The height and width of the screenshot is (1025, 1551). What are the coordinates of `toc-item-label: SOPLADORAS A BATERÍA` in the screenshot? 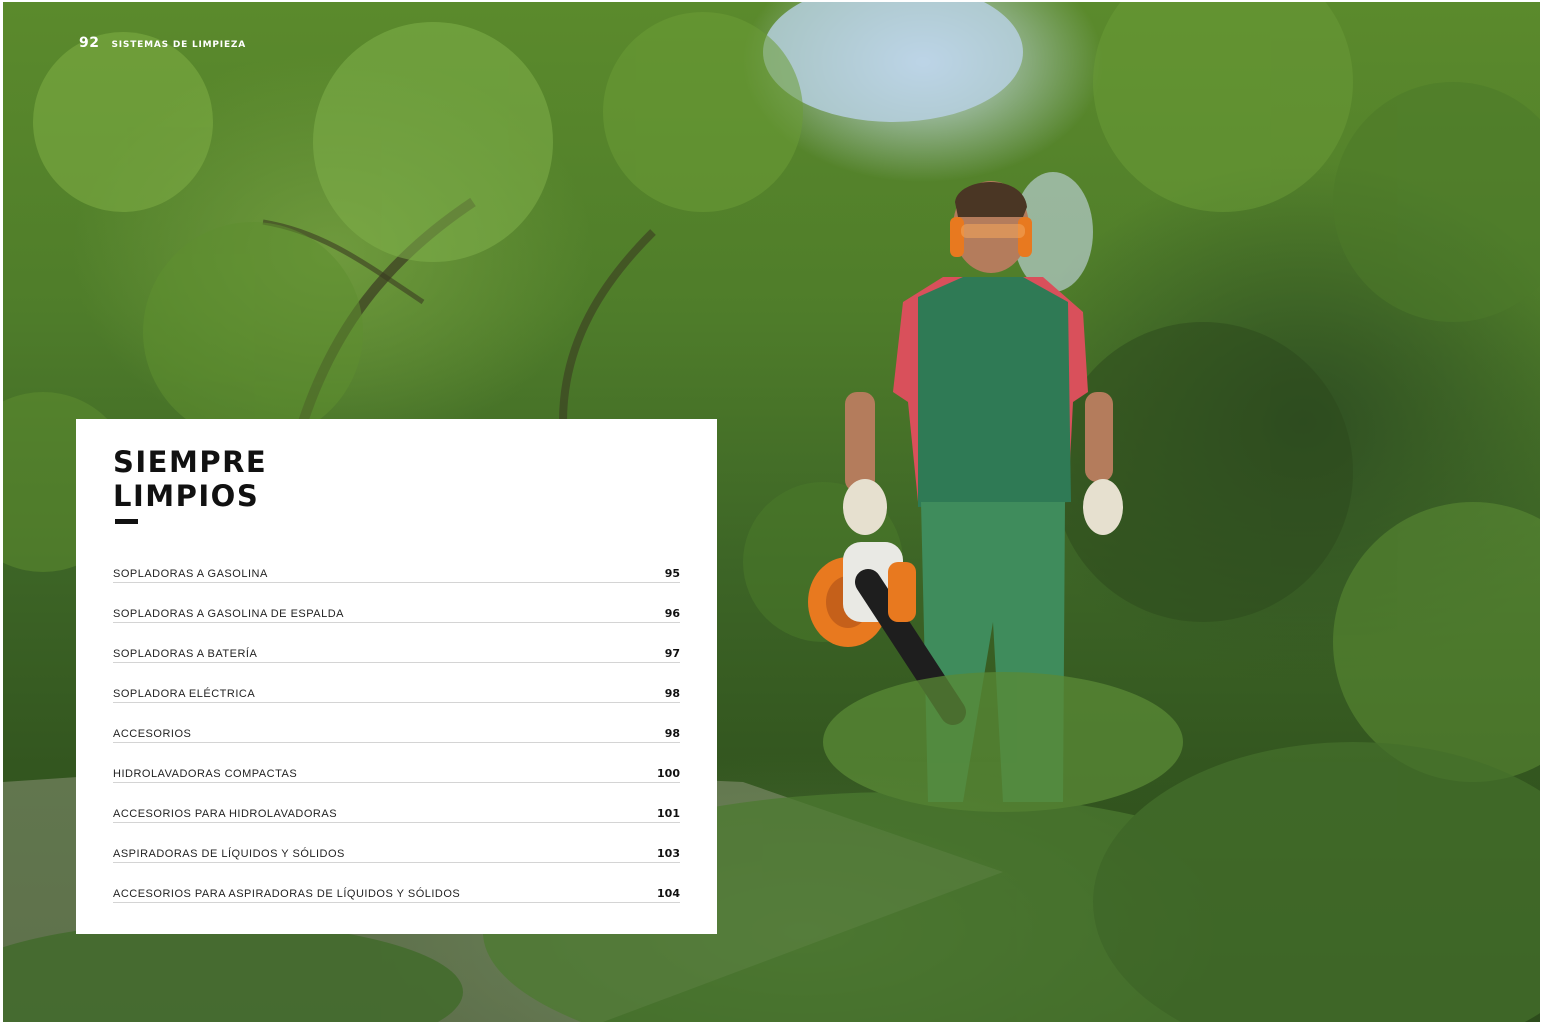 It's located at (185, 654).